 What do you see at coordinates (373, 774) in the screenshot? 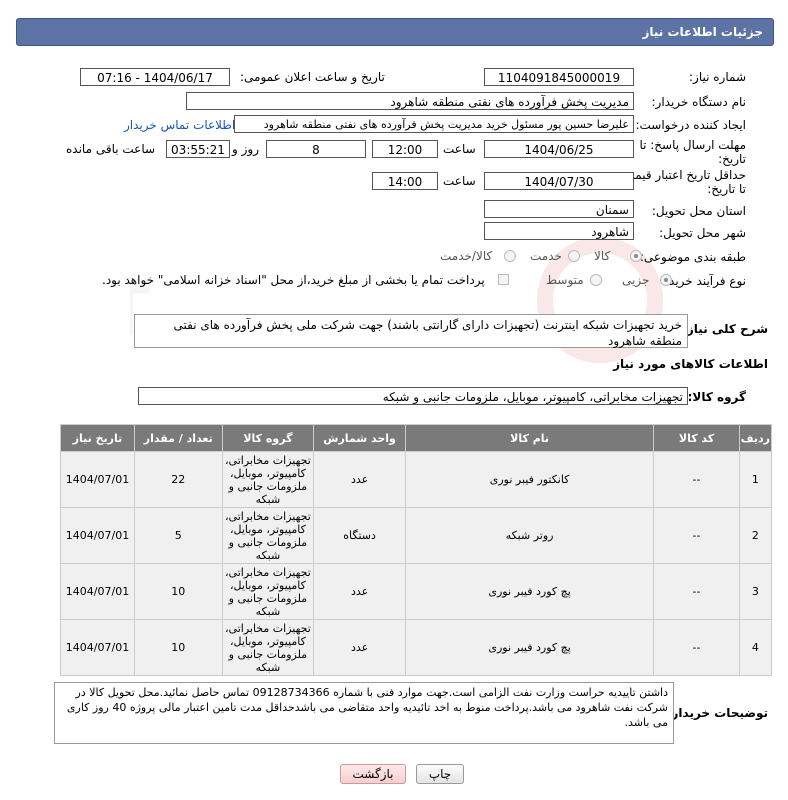
I see `back-button: بازگشت` at bounding box center [373, 774].